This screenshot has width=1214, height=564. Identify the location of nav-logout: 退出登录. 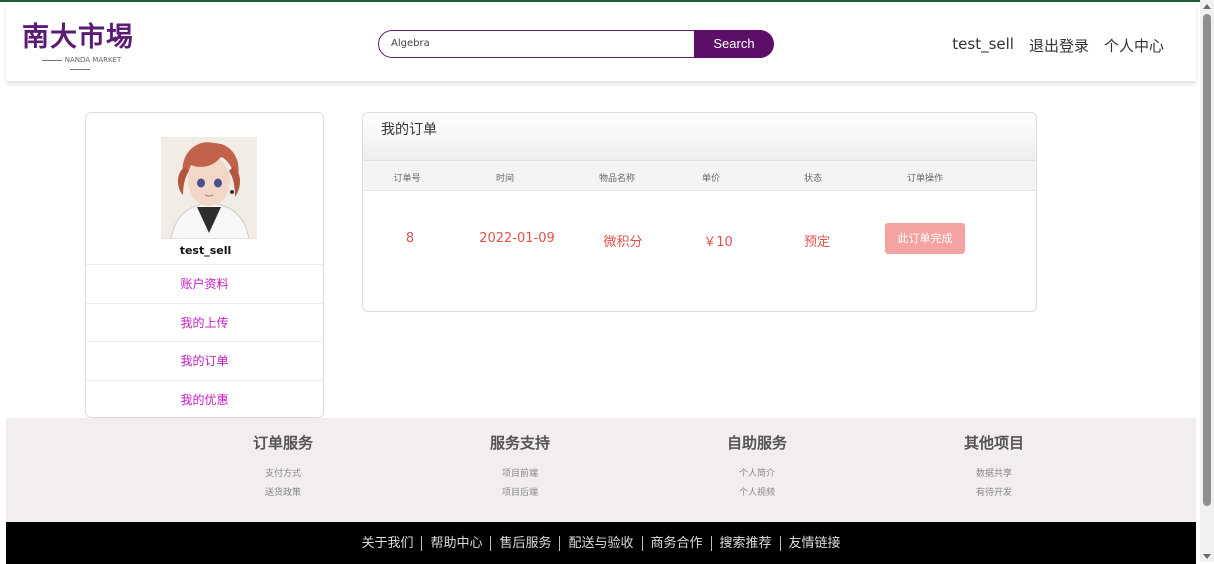
(1059, 45).